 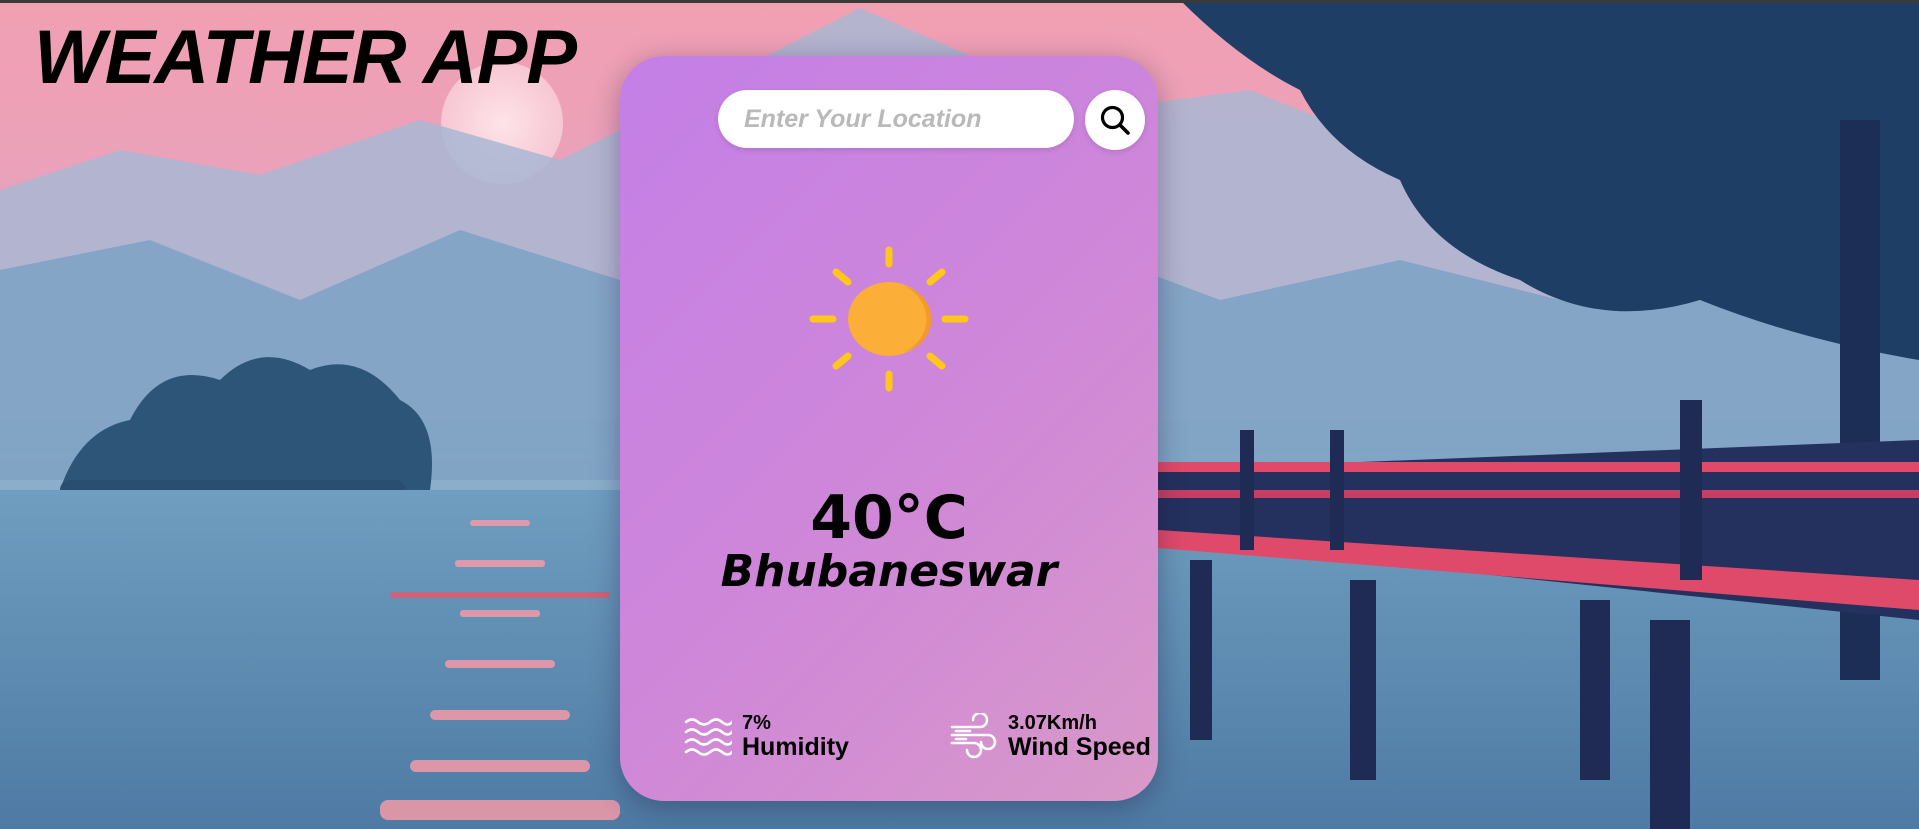 What do you see at coordinates (959, 1) in the screenshot?
I see `top-border` at bounding box center [959, 1].